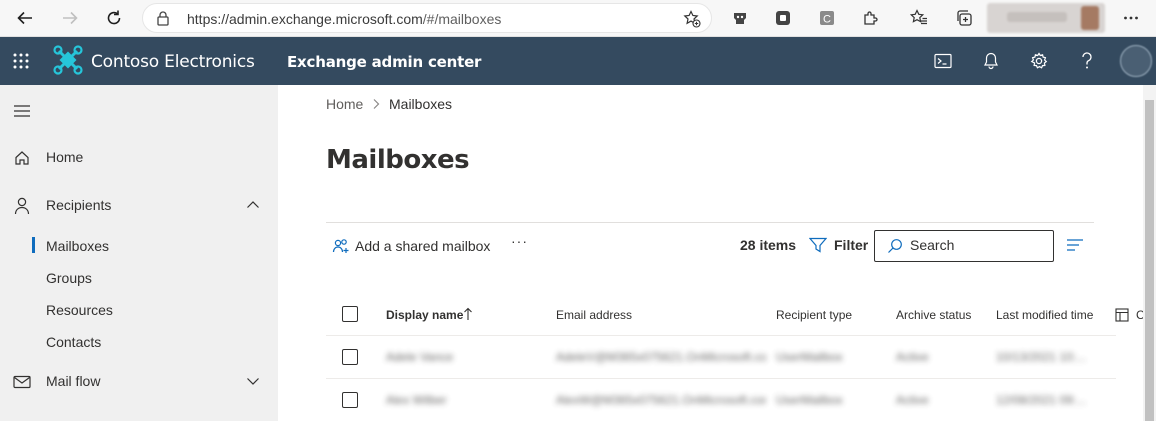 The height and width of the screenshot is (421, 1156). I want to click on select-all-checkbox, so click(350, 314).